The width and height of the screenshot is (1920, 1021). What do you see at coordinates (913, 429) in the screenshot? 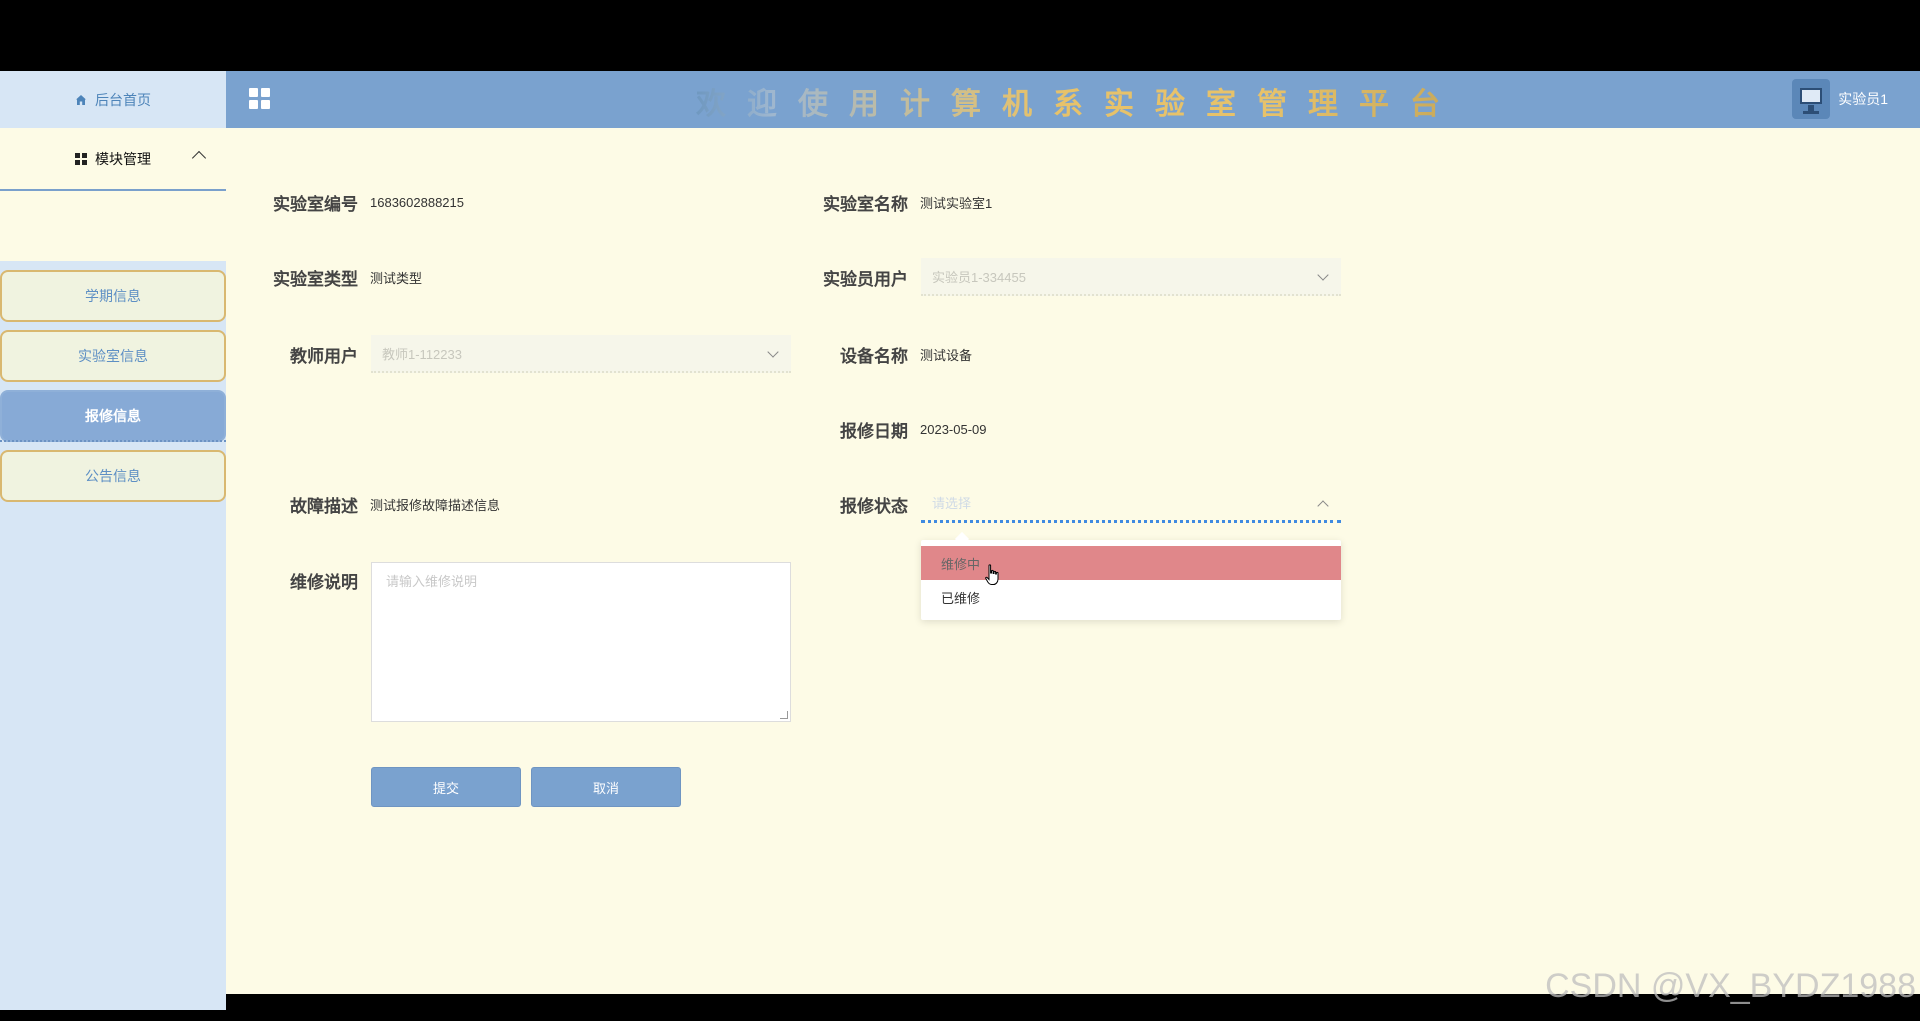
I see `field-repair-date: 报修日期 2023-05-09` at bounding box center [913, 429].